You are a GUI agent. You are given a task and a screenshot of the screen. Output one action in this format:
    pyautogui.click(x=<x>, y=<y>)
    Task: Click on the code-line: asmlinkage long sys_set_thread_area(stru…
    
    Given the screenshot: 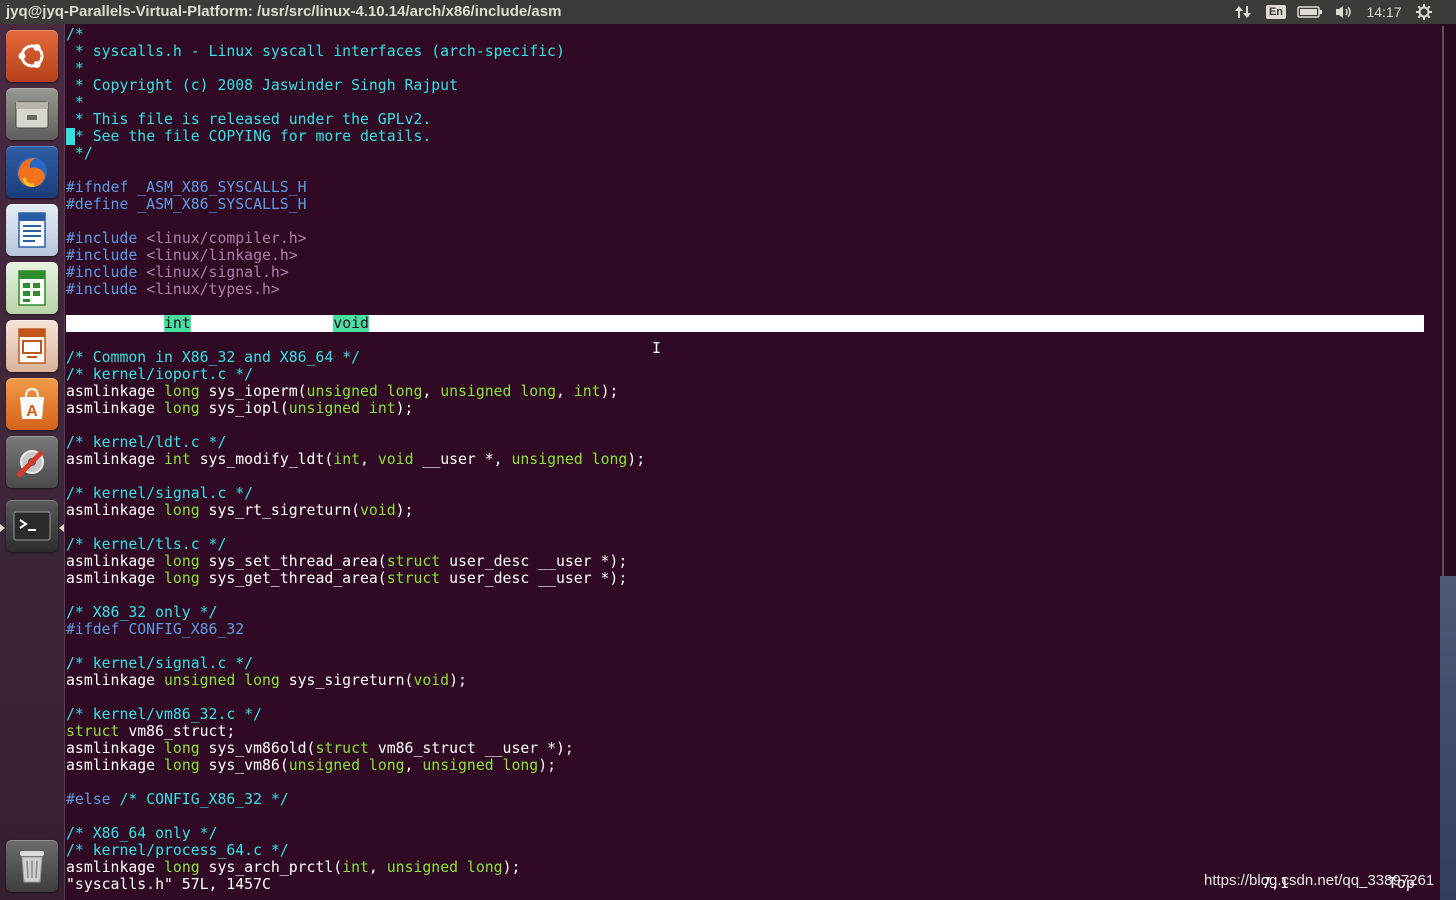 What is the action you would take?
    pyautogui.click(x=745, y=561)
    